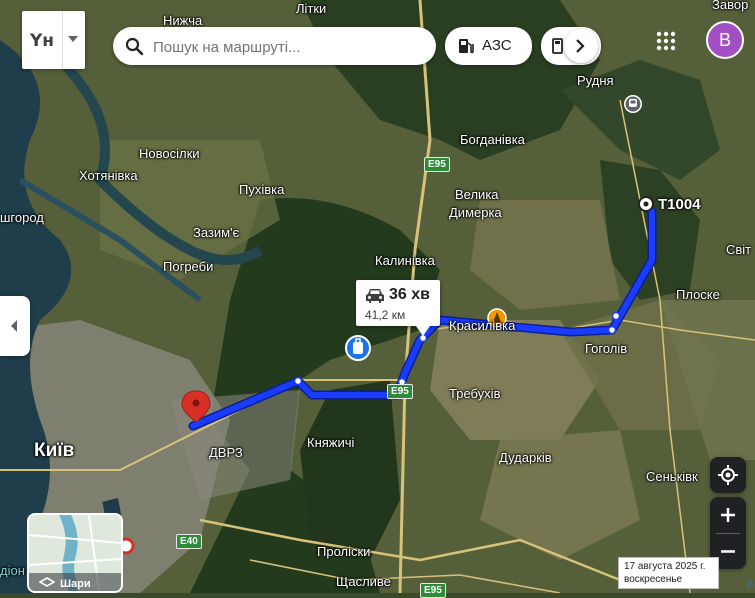 The width and height of the screenshot is (755, 598). Describe the element at coordinates (188, 266) in the screenshot. I see `place-label: Погреби` at that location.